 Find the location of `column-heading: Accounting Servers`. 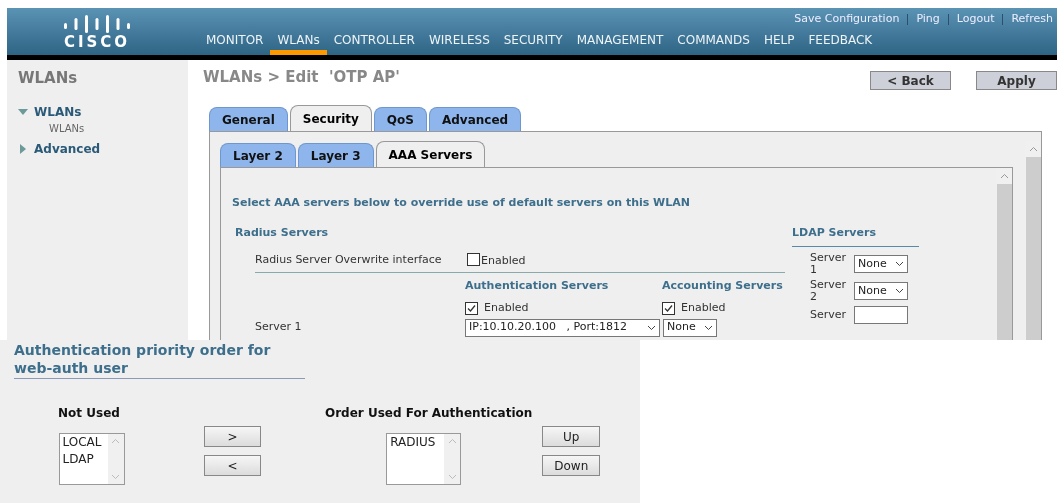

column-heading: Accounting Servers is located at coordinates (722, 285).